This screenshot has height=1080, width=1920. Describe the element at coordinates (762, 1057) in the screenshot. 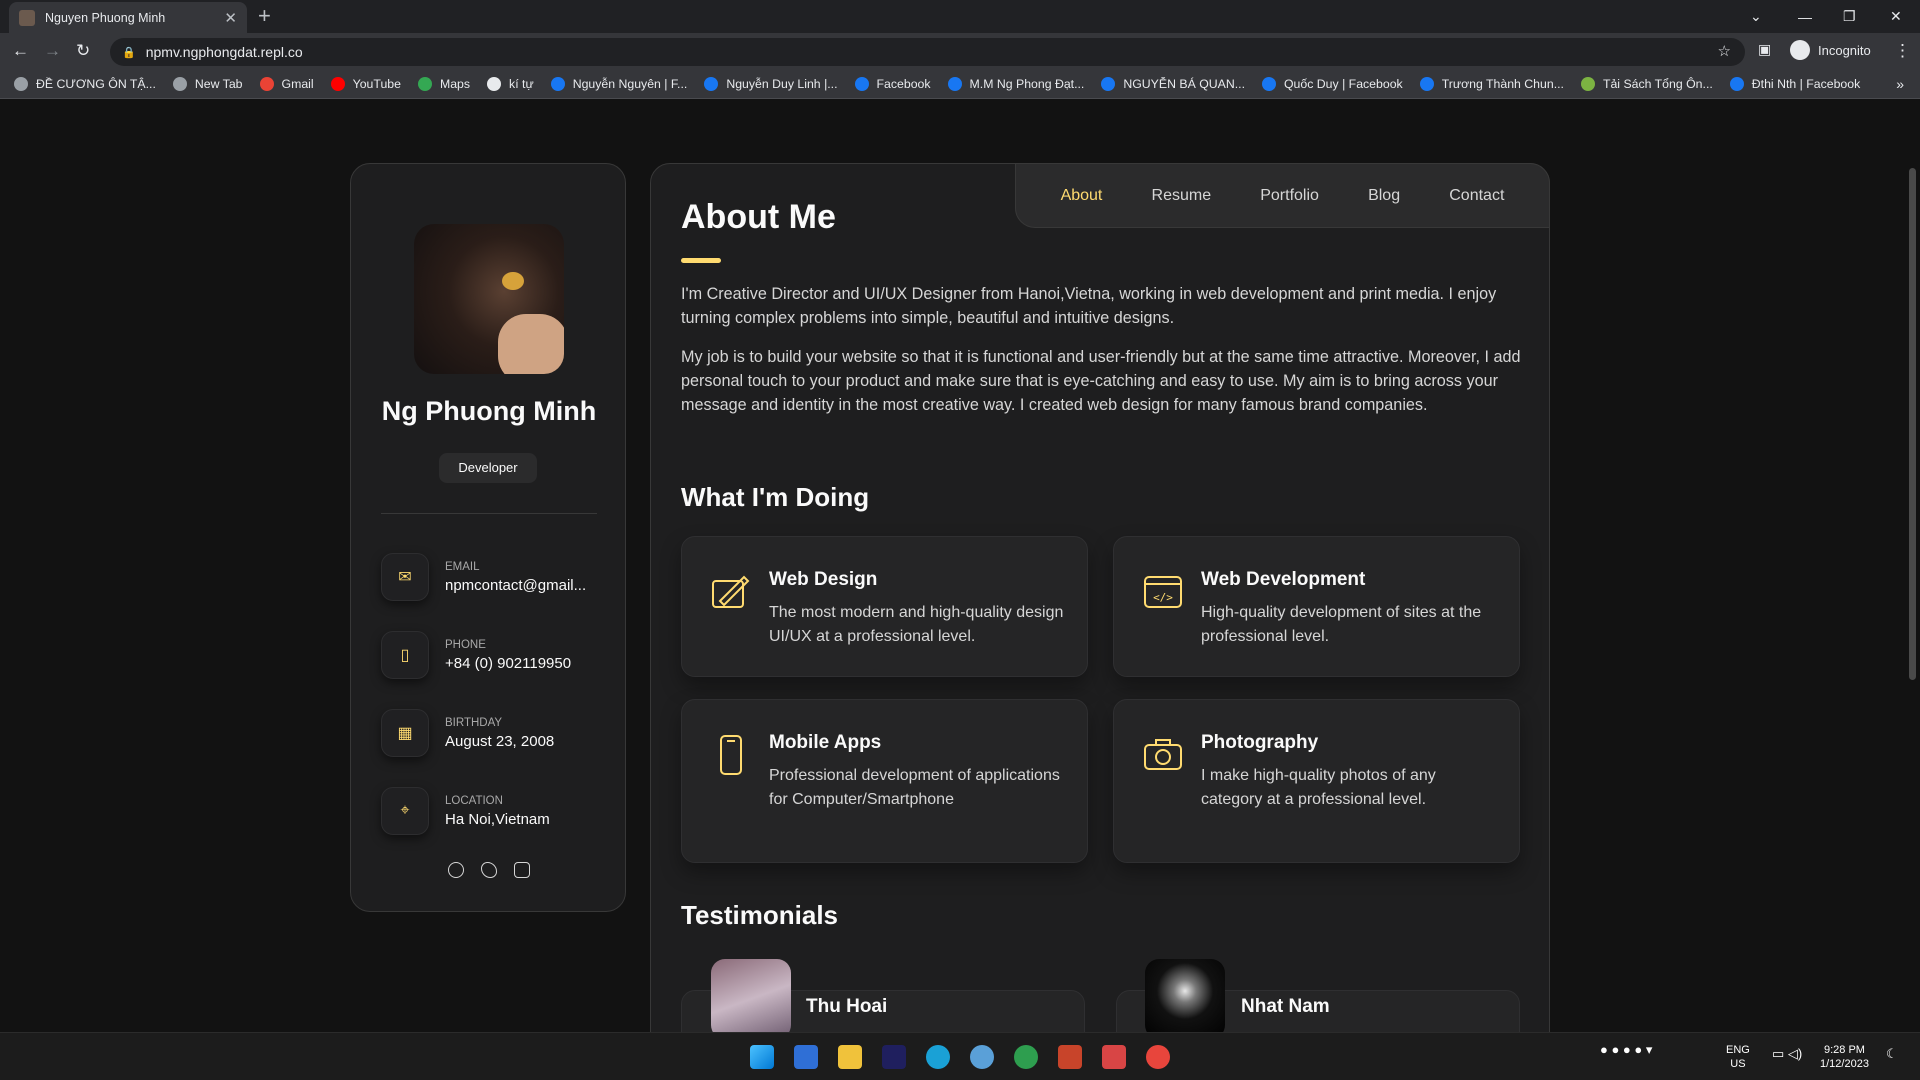

I see `start-icon` at that location.